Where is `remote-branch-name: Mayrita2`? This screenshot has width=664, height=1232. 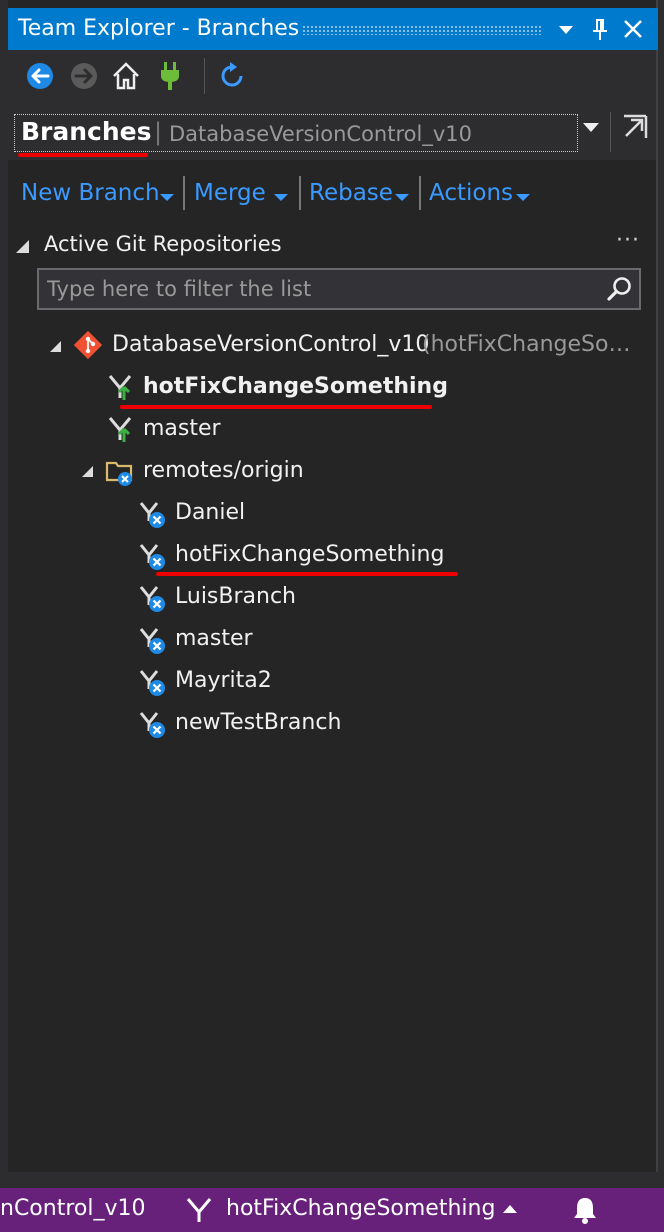 remote-branch-name: Mayrita2 is located at coordinates (223, 680).